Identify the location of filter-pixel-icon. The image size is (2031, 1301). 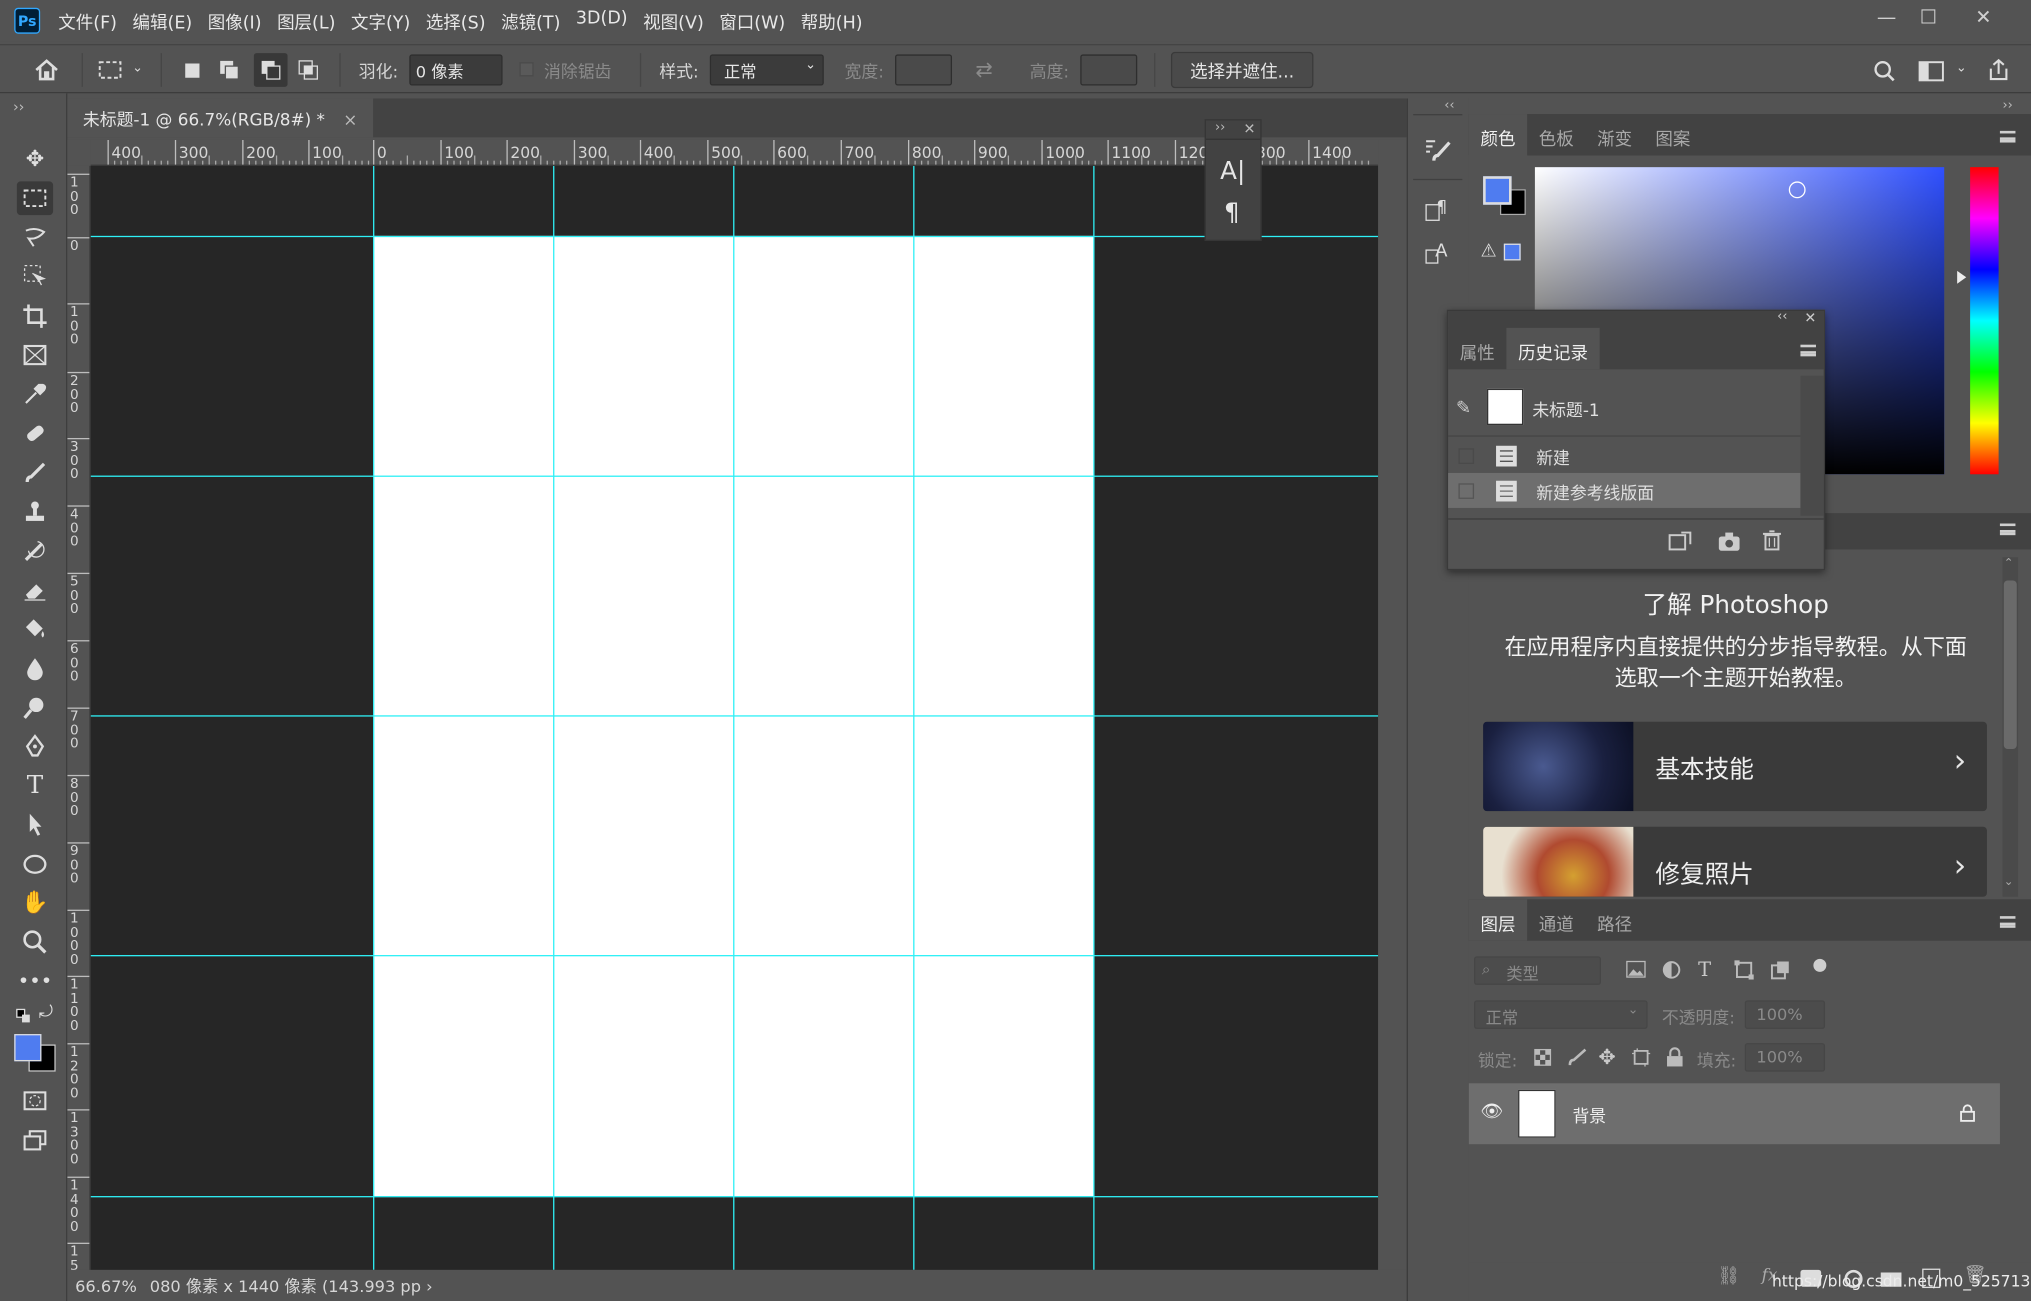
(1636, 971).